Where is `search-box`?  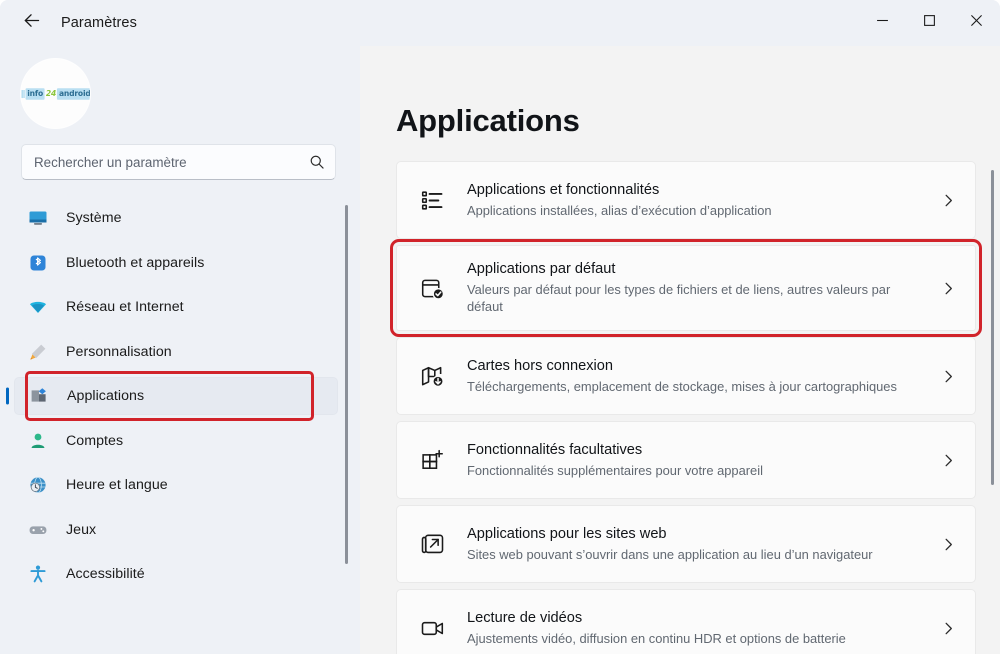 search-box is located at coordinates (178, 162).